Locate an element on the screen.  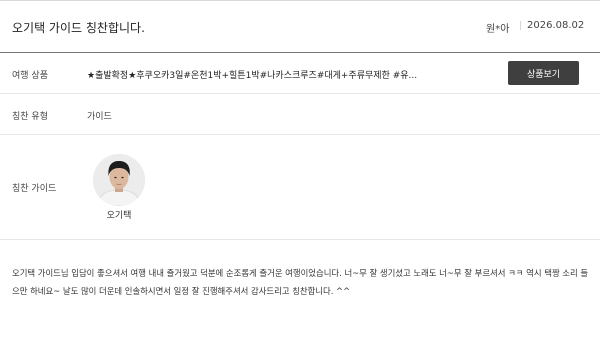
post-date: 2026.08.02 is located at coordinates (556, 25).